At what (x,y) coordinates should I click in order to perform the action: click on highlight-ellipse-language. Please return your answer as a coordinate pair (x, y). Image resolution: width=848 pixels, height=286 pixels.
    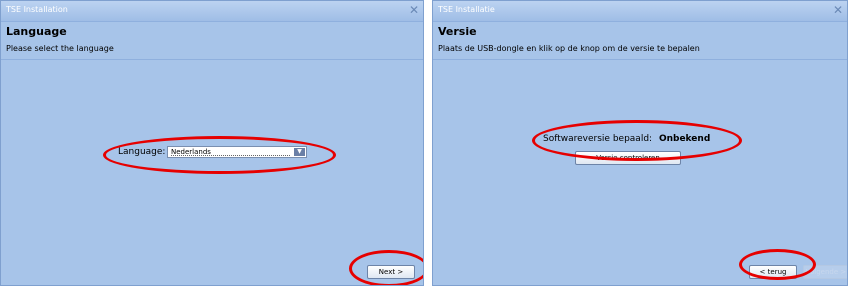
    Looking at the image, I should click on (219, 155).